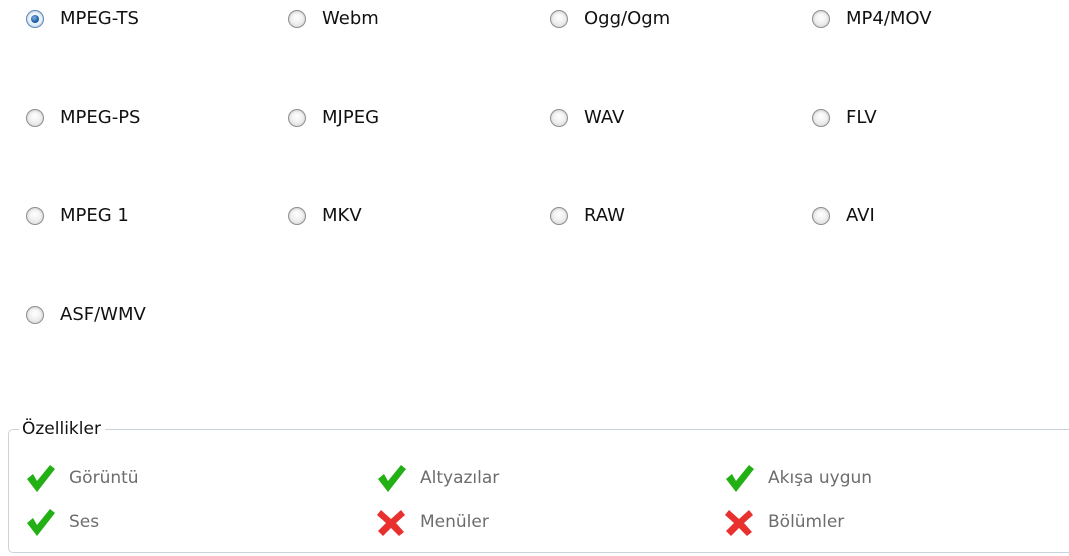 Image resolution: width=1069 pixels, height=556 pixels. What do you see at coordinates (460, 478) in the screenshot?
I see `feature-label: Altyazılar` at bounding box center [460, 478].